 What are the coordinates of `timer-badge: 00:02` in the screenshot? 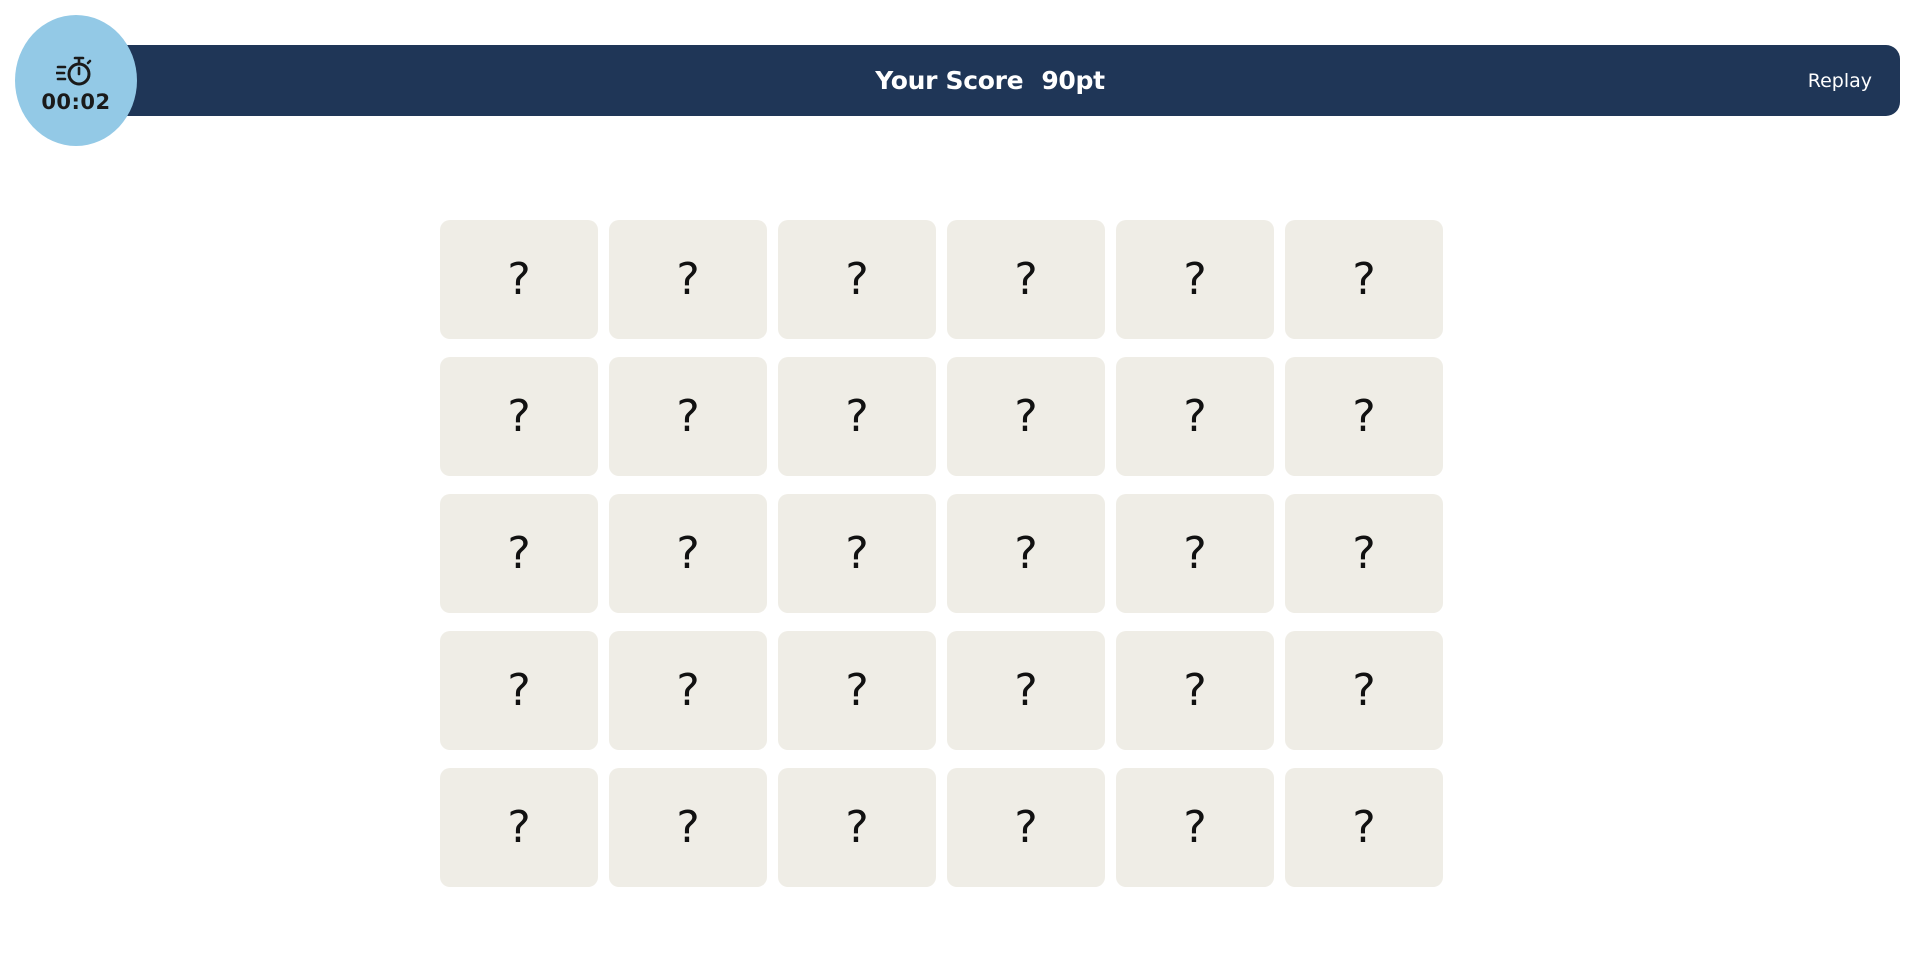 It's located at (76, 80).